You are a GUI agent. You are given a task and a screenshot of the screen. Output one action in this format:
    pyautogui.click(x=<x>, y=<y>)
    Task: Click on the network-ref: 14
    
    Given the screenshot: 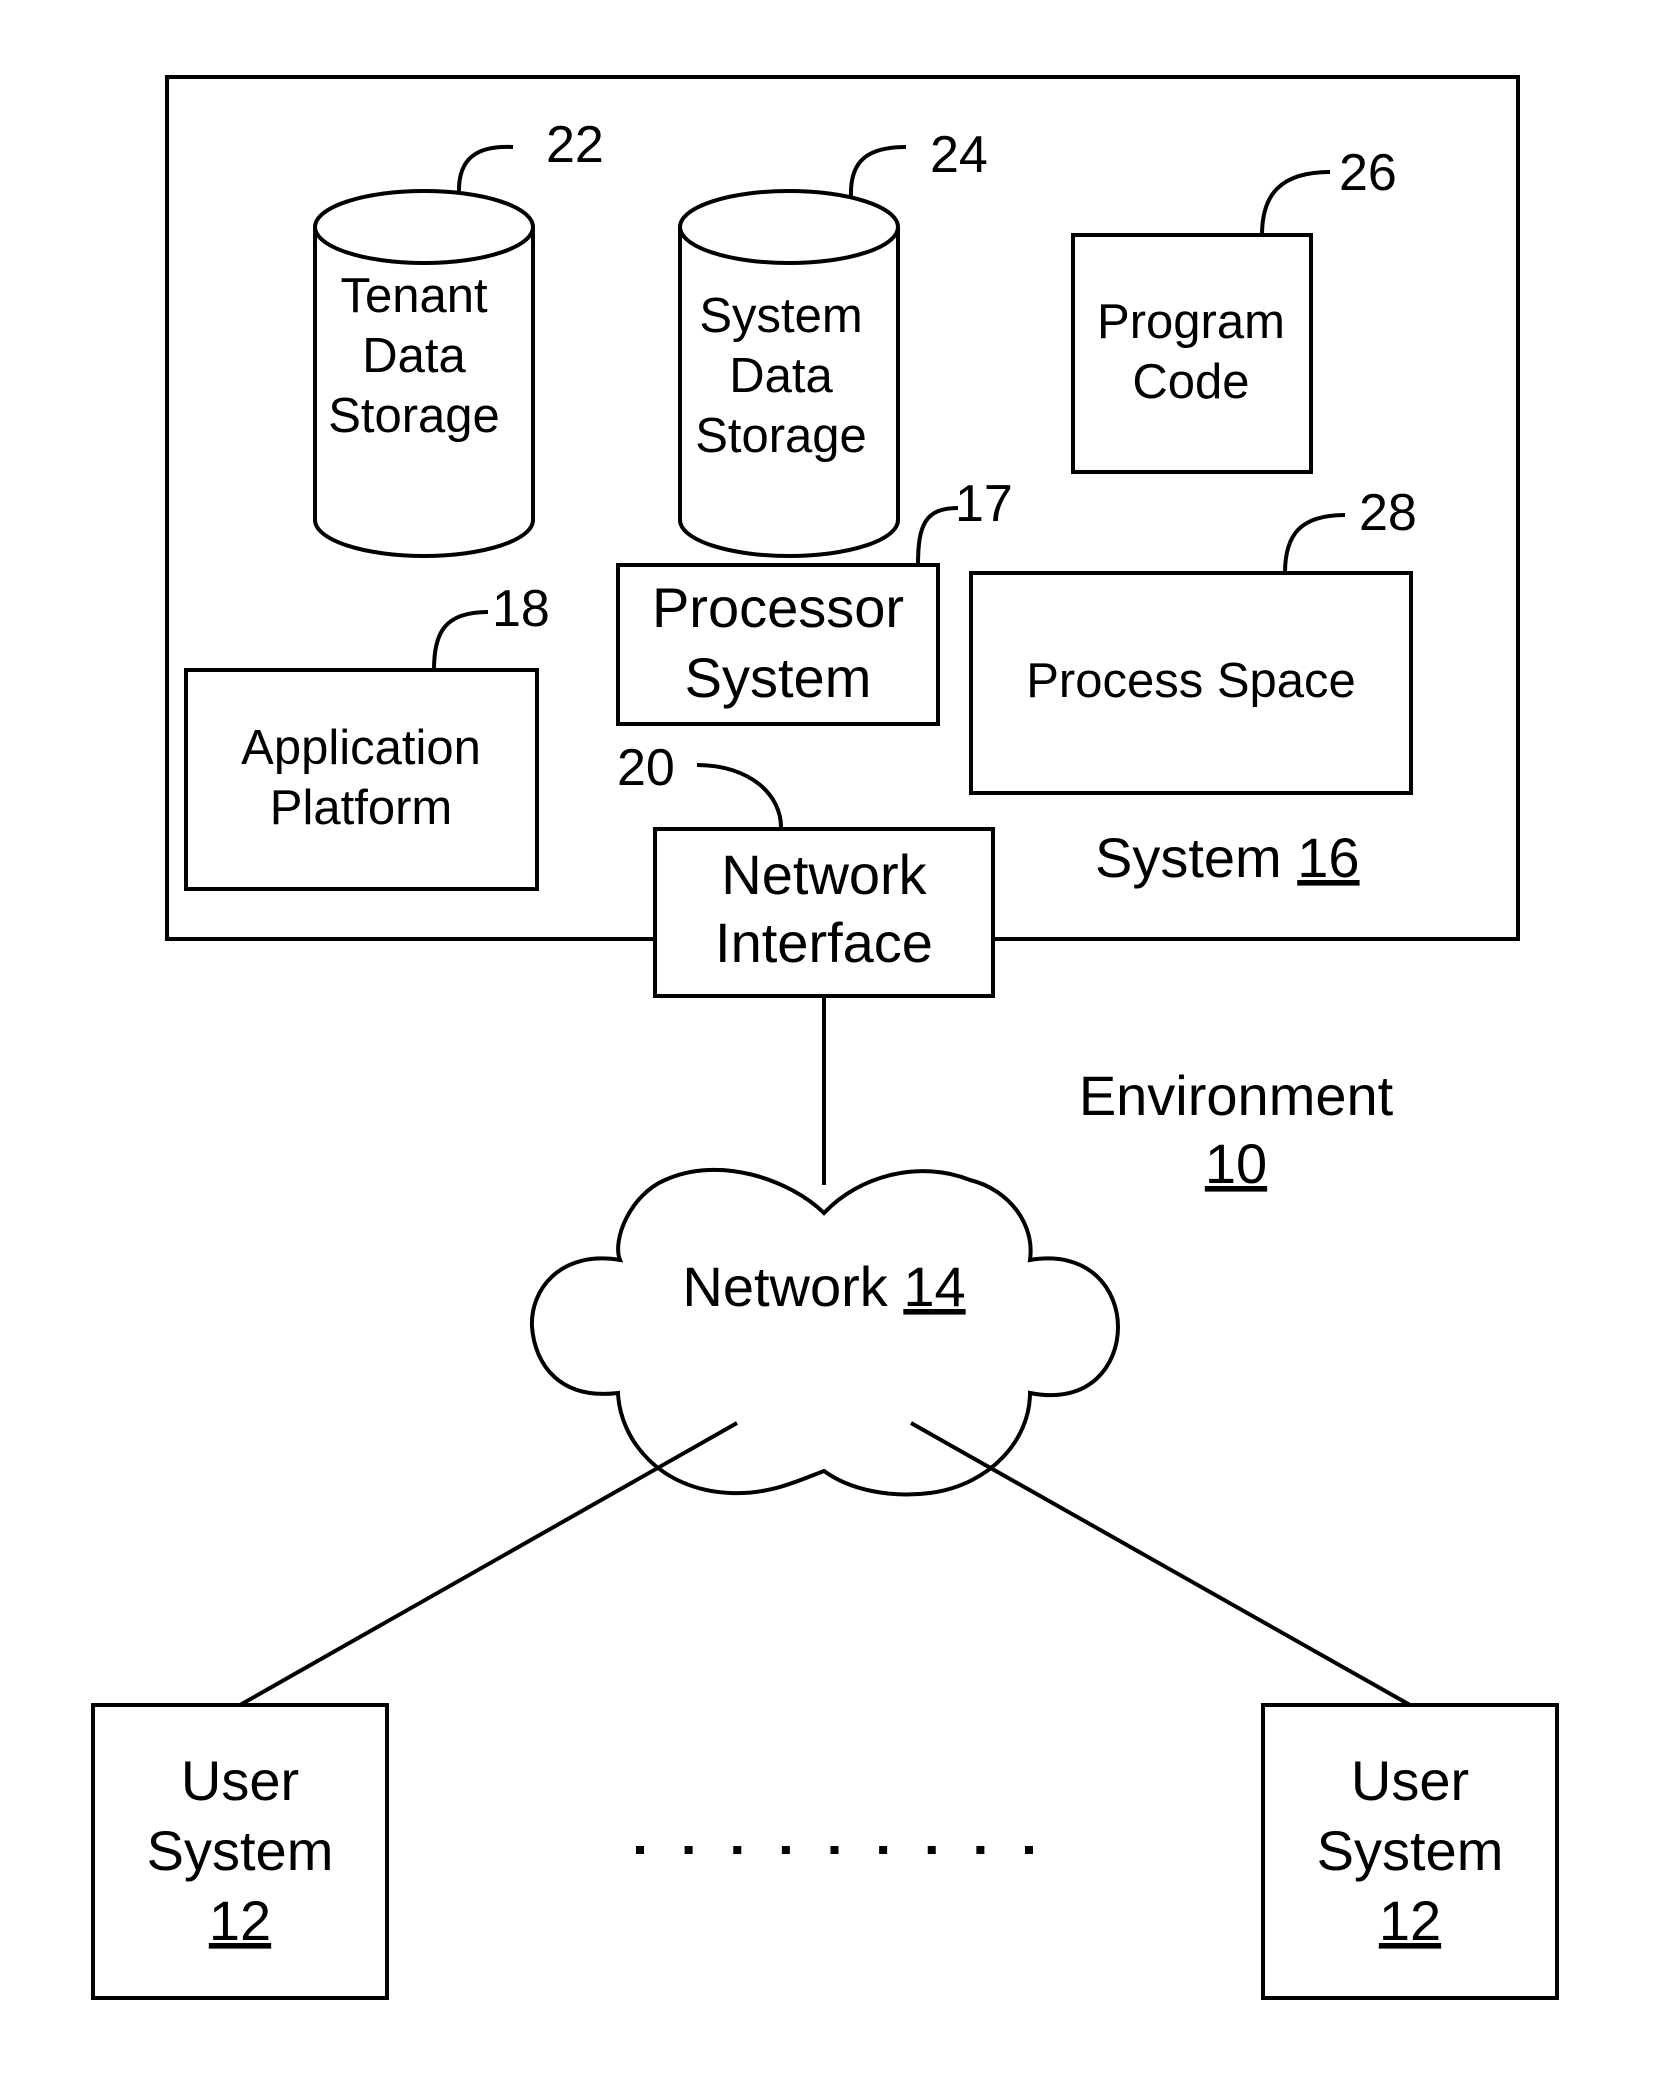 What is the action you would take?
    pyautogui.click(x=934, y=1286)
    